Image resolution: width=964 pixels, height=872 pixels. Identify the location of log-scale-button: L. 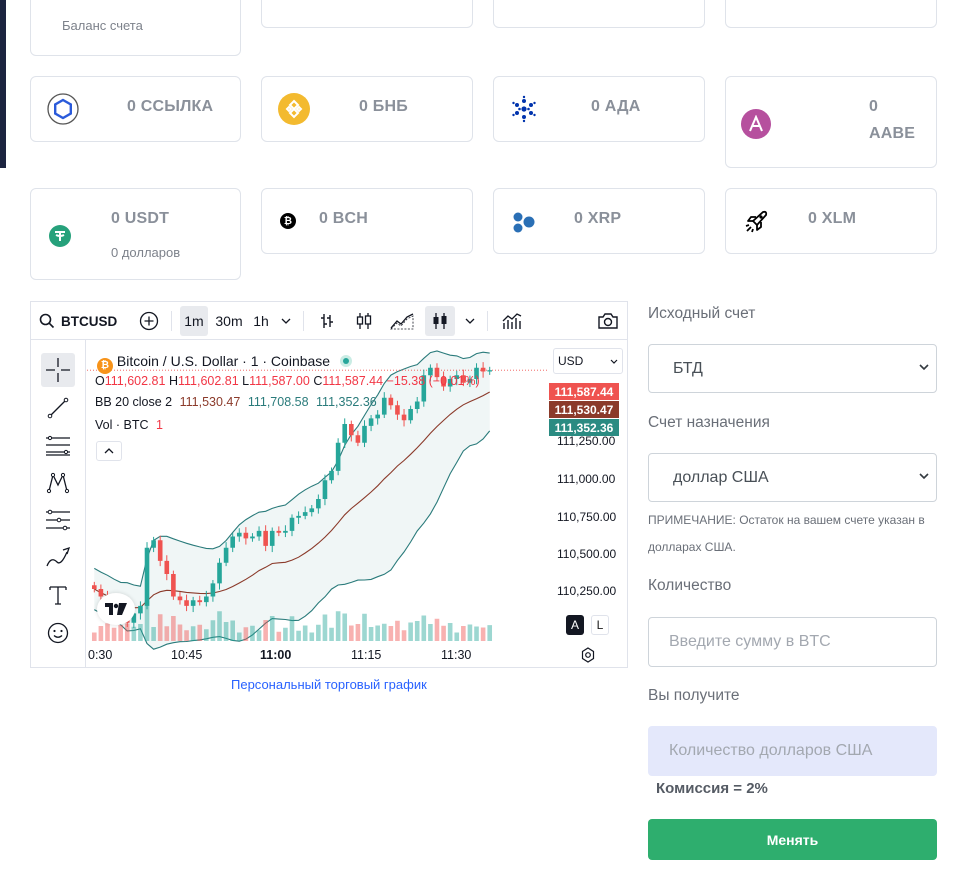
(600, 625).